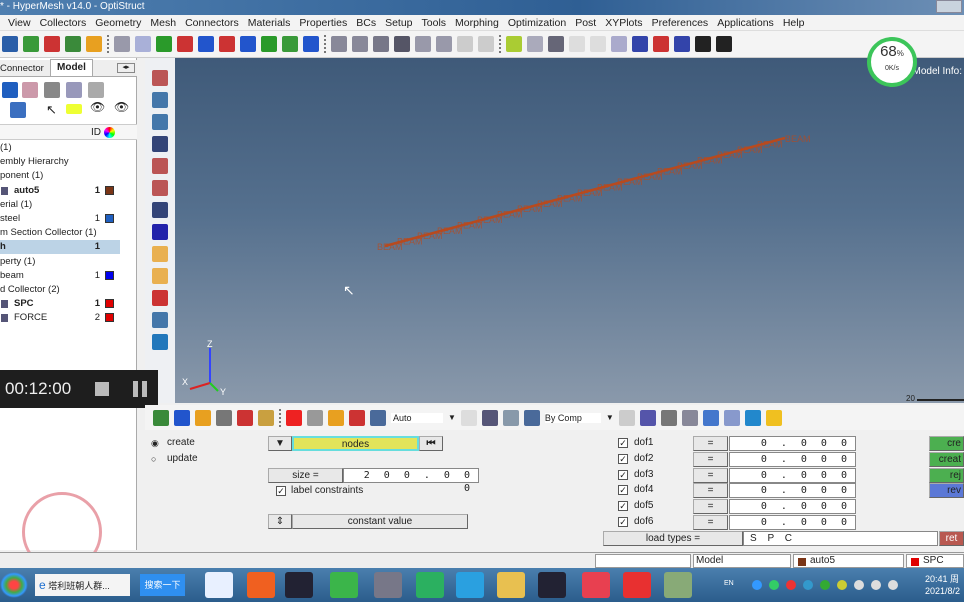 The height and width of the screenshot is (602, 964). I want to click on menu-applications: Applications, so click(747, 23).